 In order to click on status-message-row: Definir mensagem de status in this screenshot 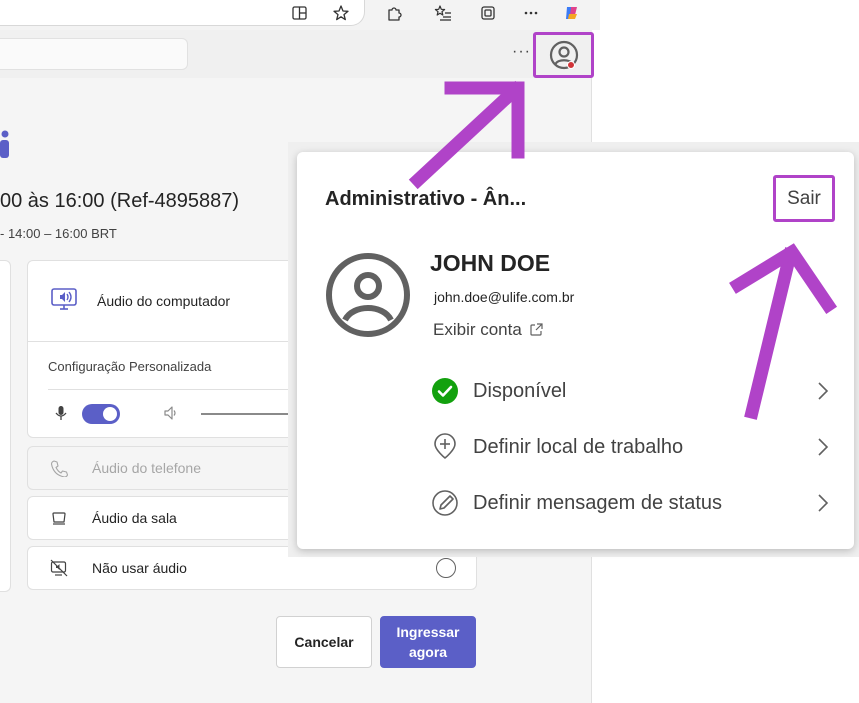, I will do `click(631, 503)`.